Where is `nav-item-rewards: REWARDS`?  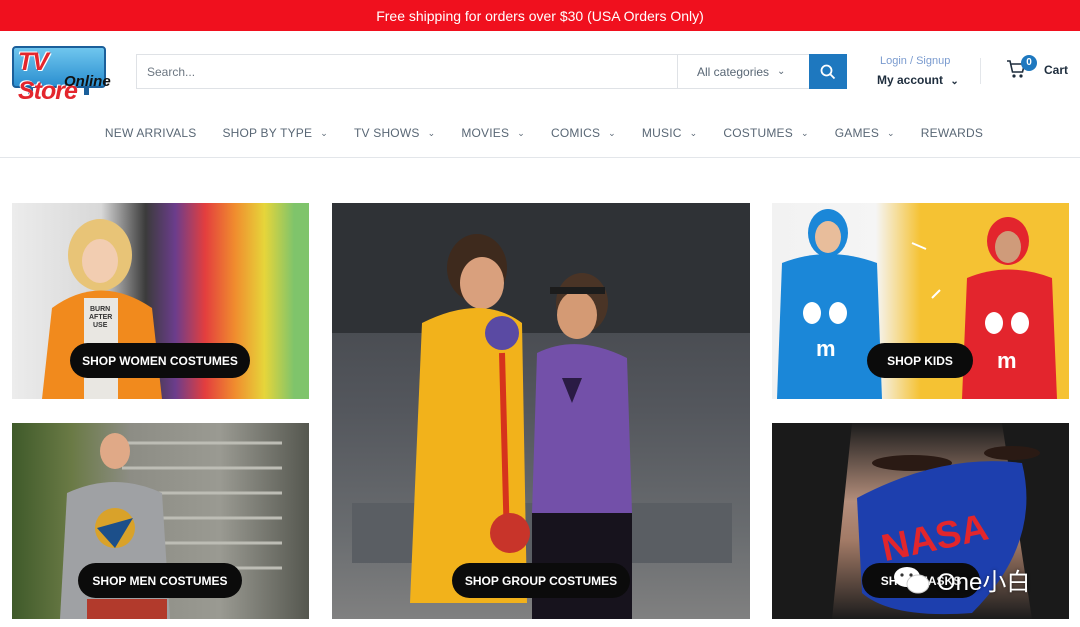 nav-item-rewards: REWARDS is located at coordinates (952, 133).